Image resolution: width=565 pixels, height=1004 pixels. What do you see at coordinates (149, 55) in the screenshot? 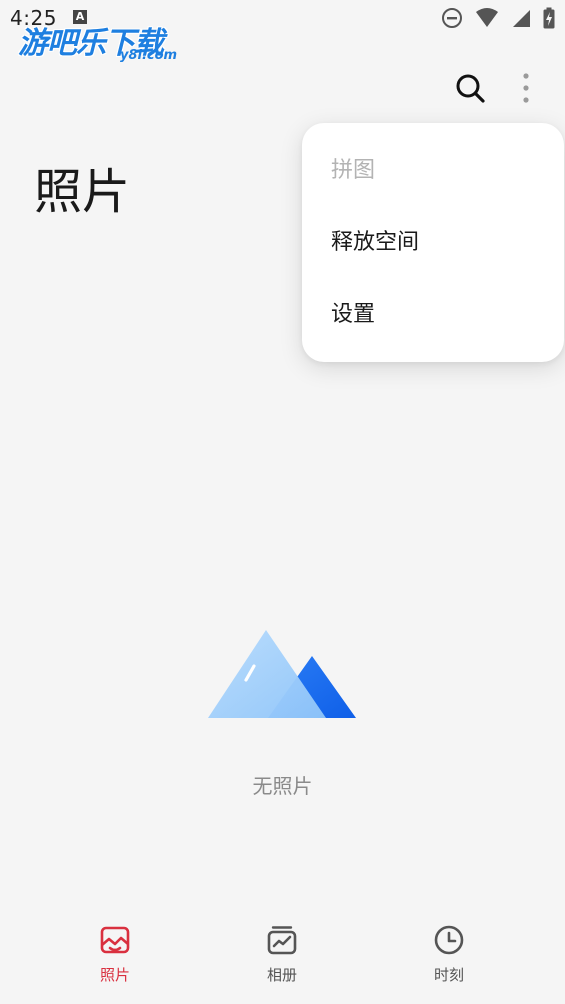
I see `watermark-en-text: y8l.com` at bounding box center [149, 55].